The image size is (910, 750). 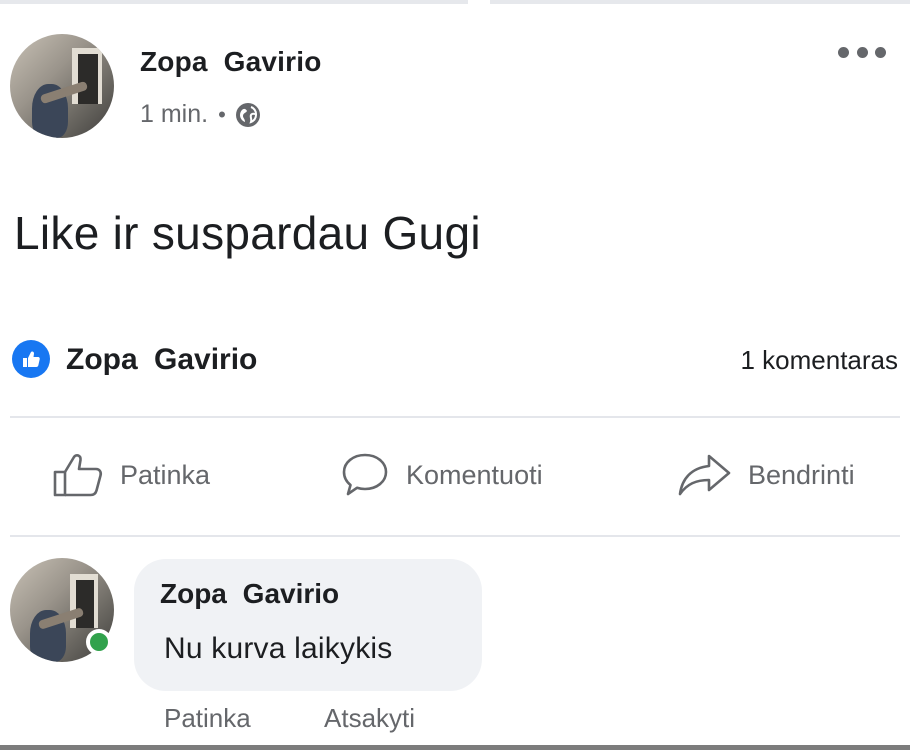 I want to click on post-meta: 1 min. •, so click(x=201, y=114).